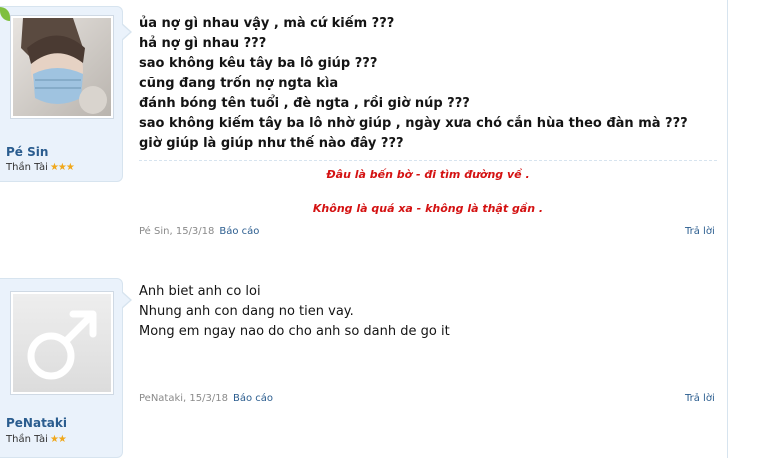 The height and width of the screenshot is (458, 760). What do you see at coordinates (200, 291) in the screenshot?
I see `message-line: Anh biet anh co loi` at bounding box center [200, 291].